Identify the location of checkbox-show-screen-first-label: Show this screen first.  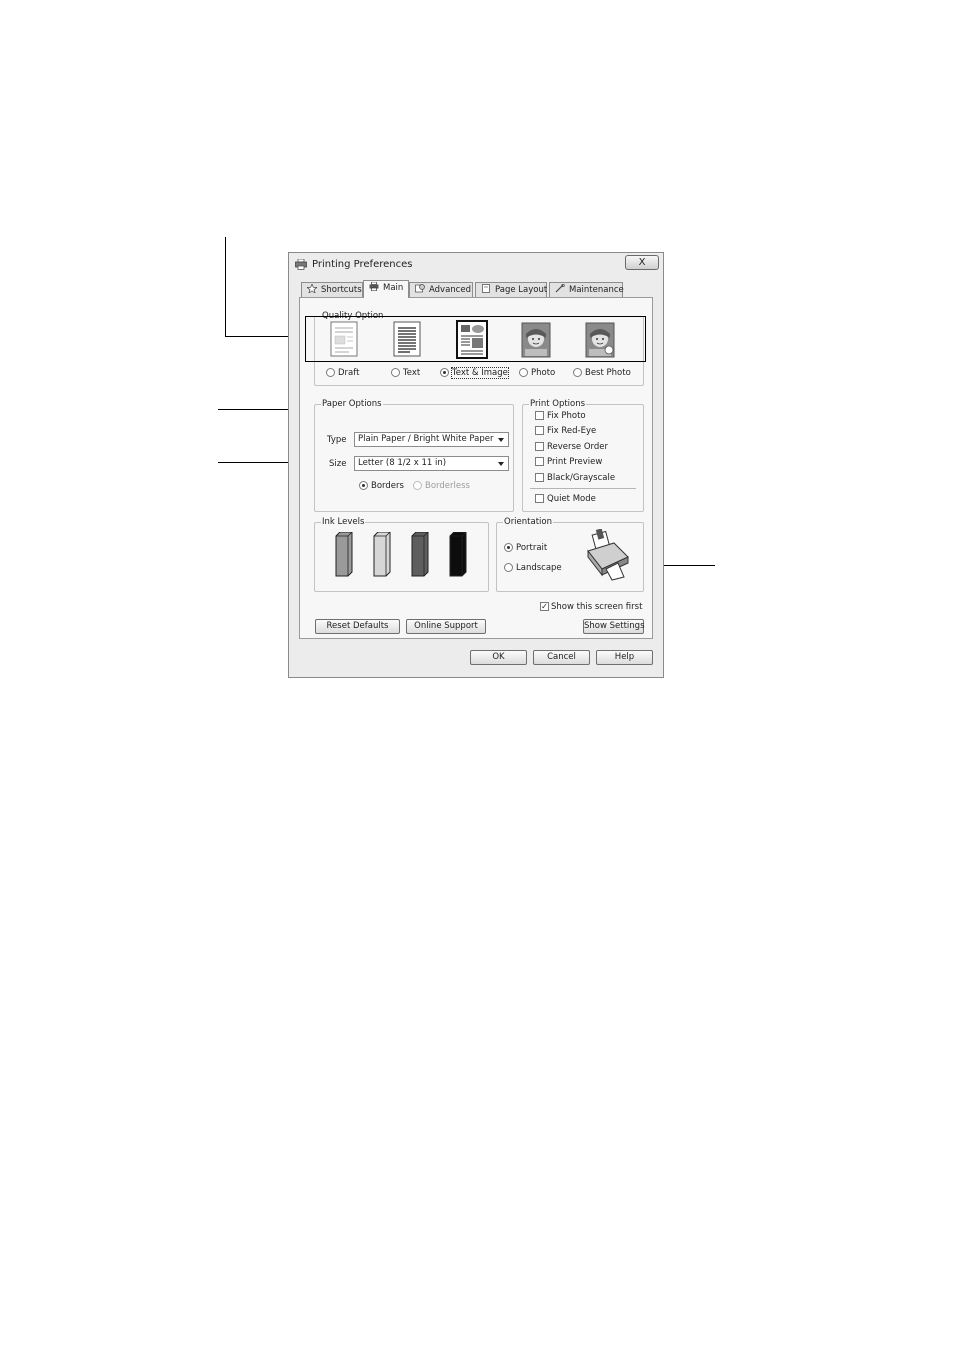
(597, 607).